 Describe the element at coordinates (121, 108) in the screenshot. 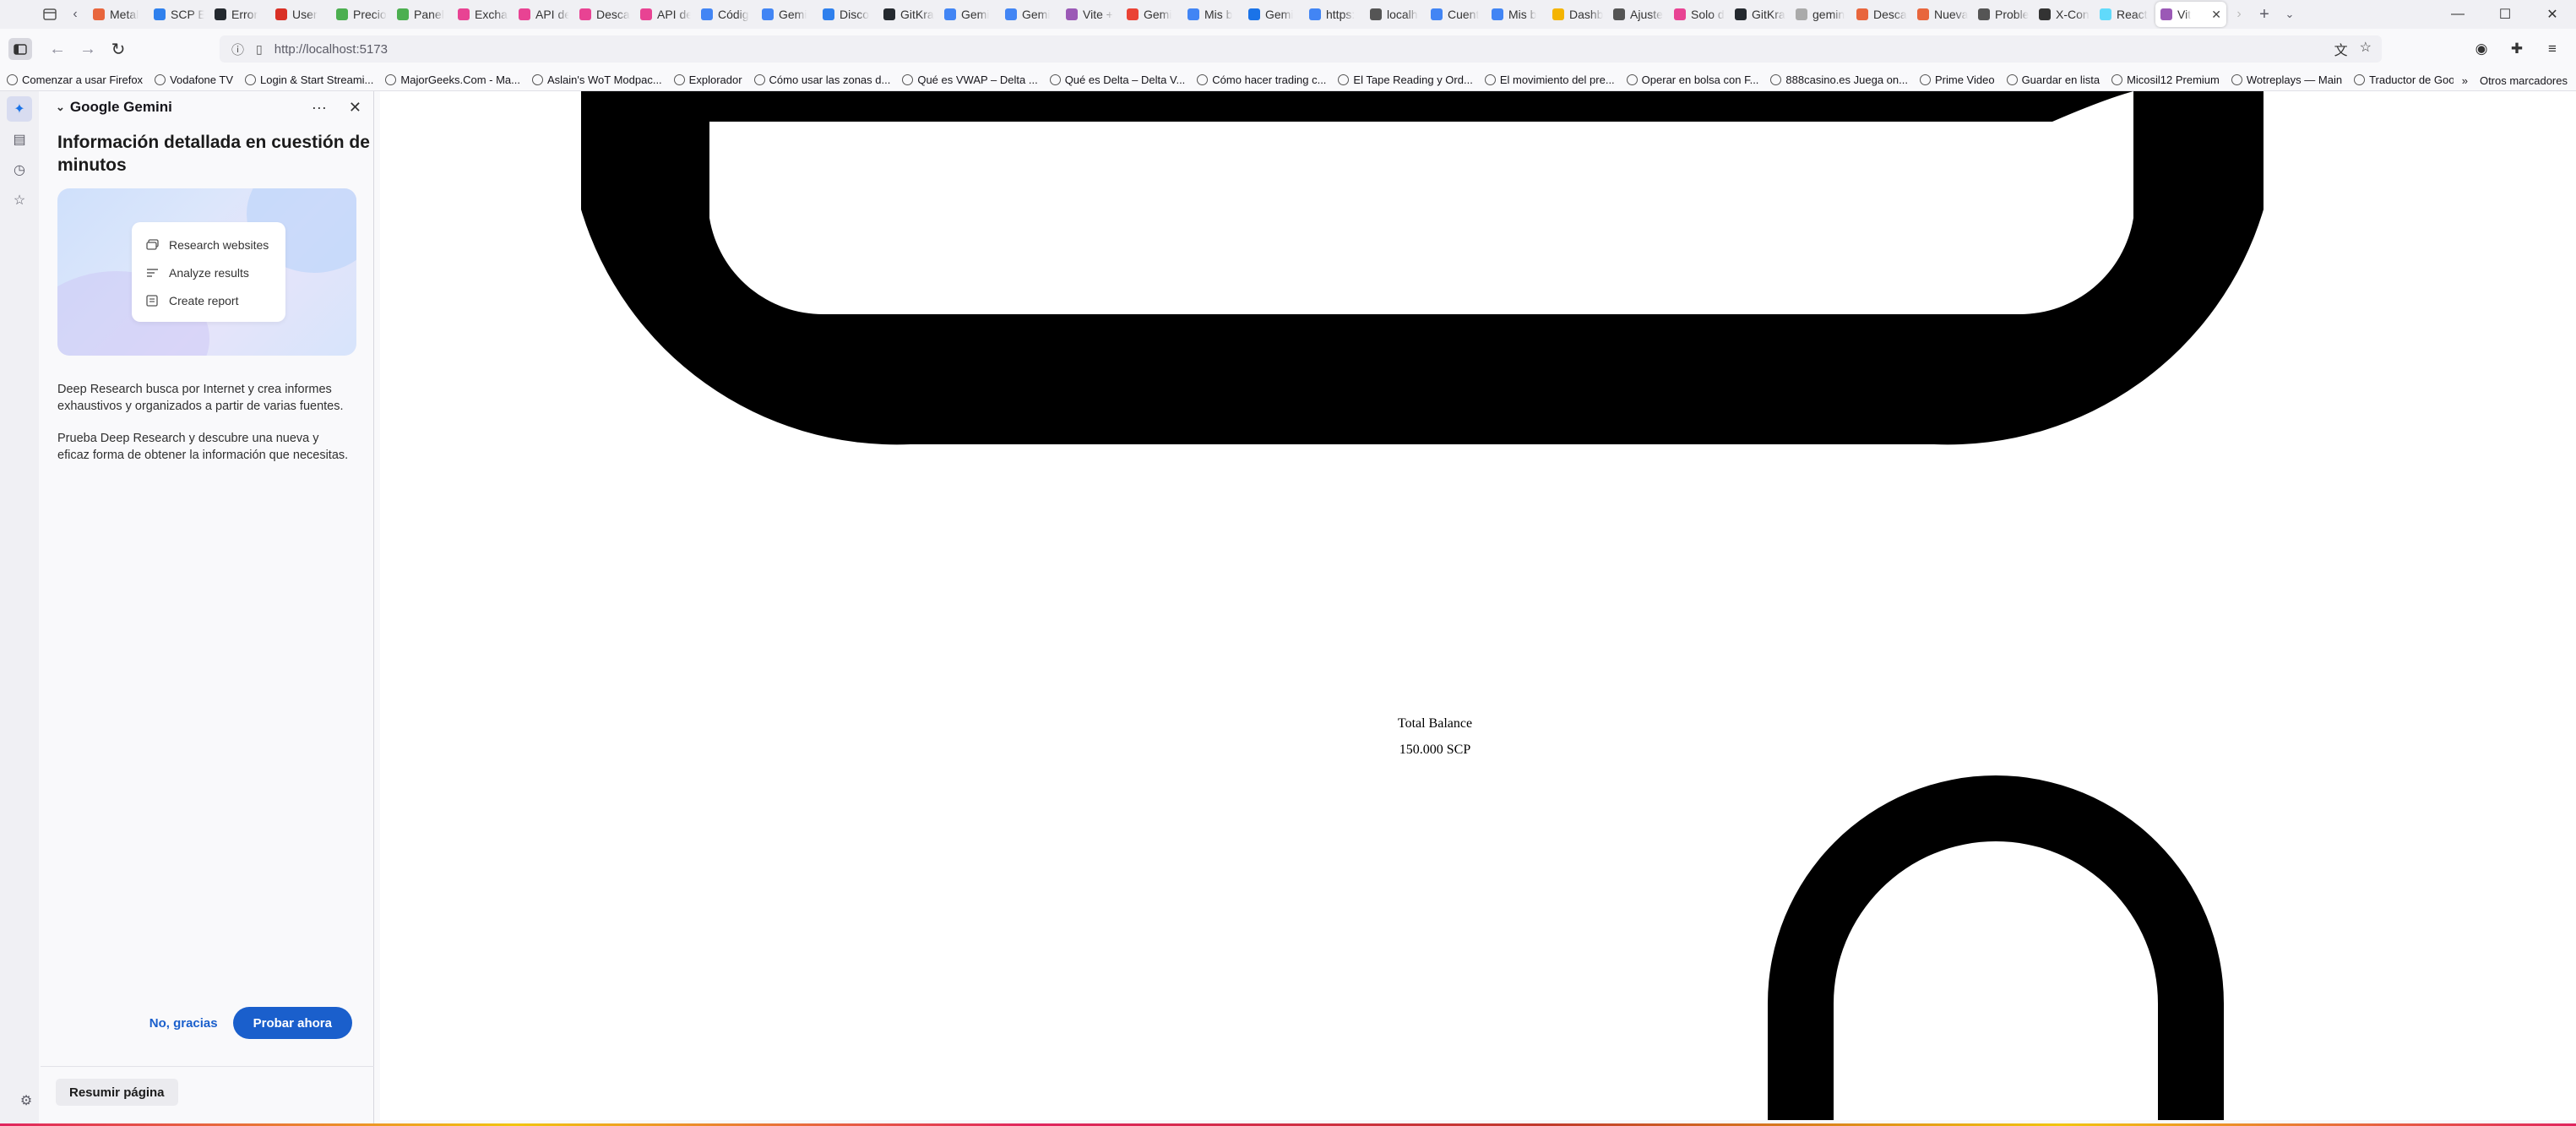

I see `panel-title: Google Gemini` at that location.